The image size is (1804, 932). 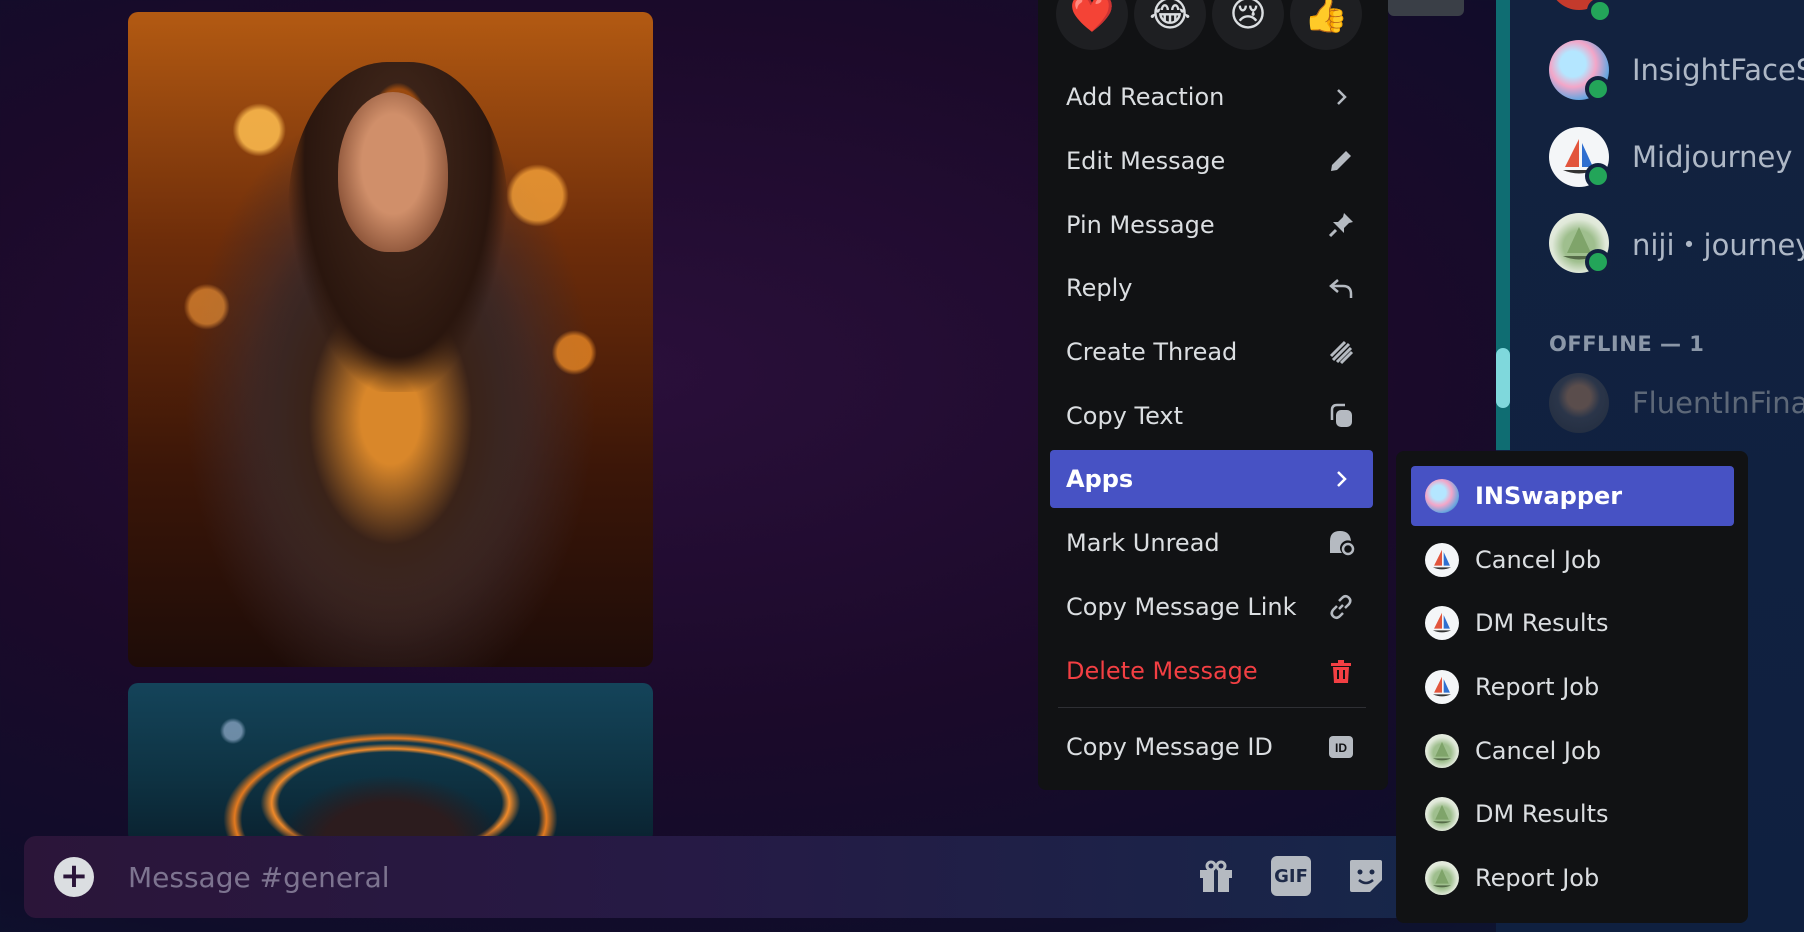 I want to click on image-detail-face, so click(x=393, y=172).